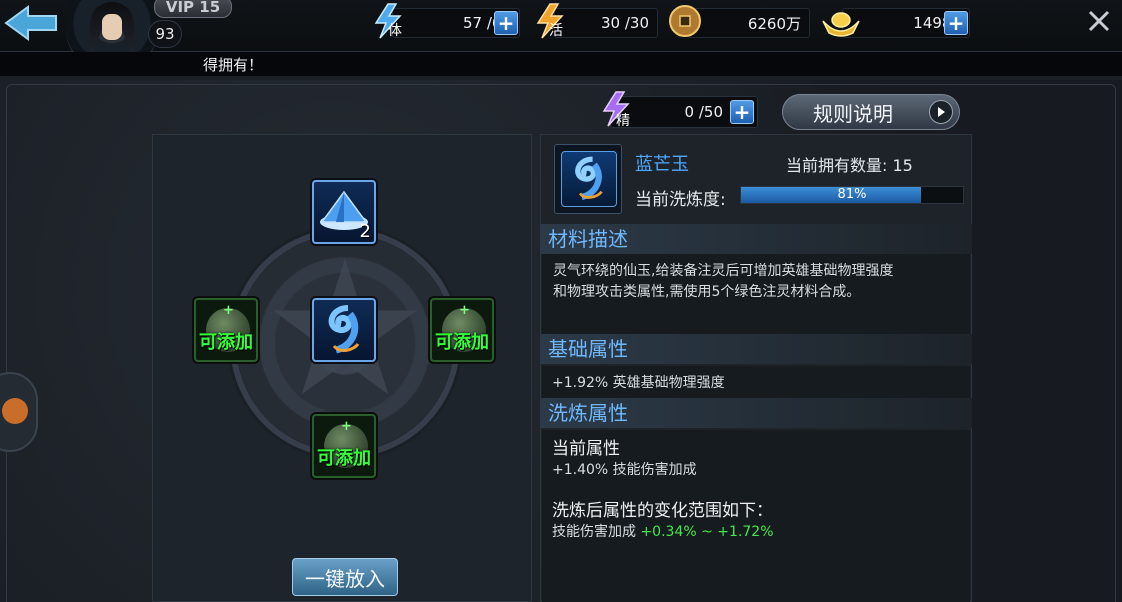 This screenshot has height=602, width=1122. What do you see at coordinates (345, 577) in the screenshot?
I see `one-key-fill-button: 一键放入` at bounding box center [345, 577].